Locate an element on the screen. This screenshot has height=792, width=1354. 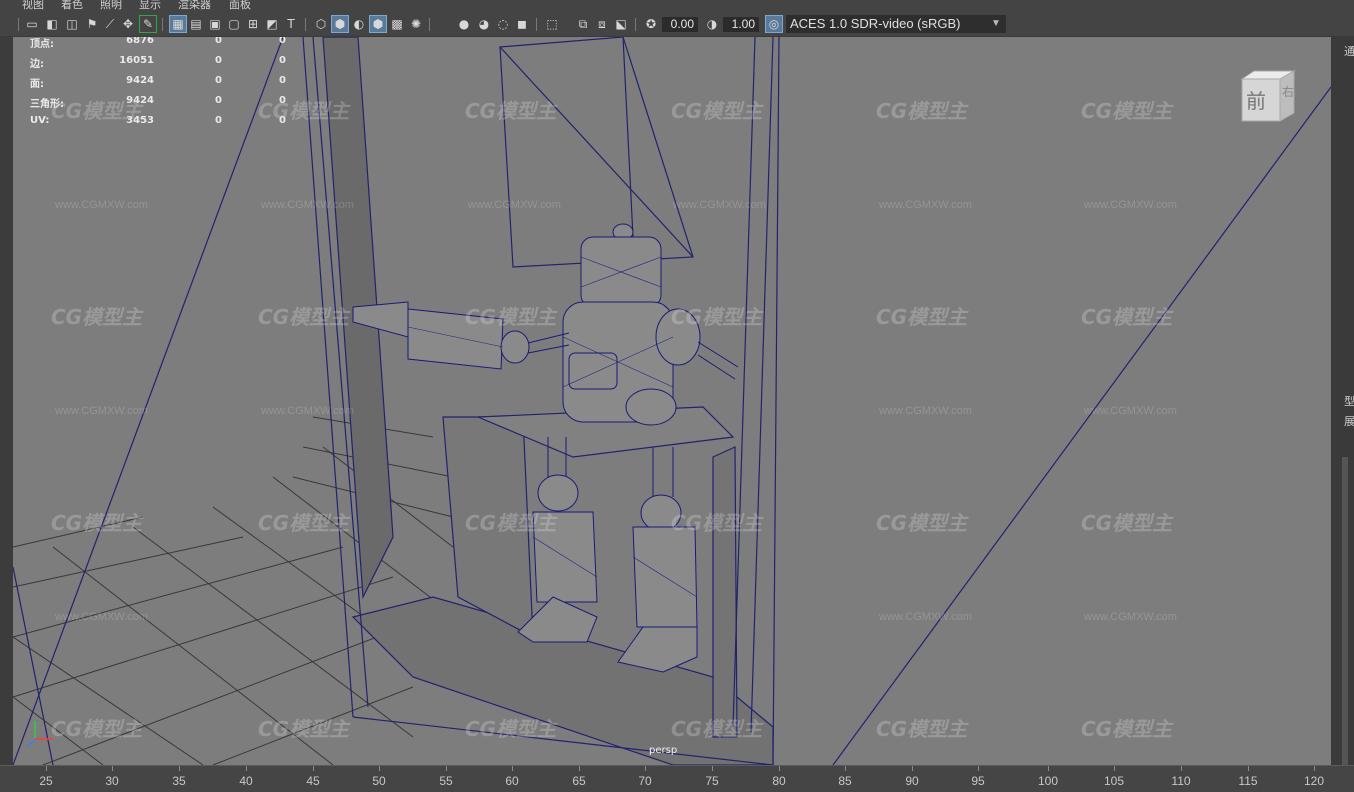
xray-icon: ⧉ is located at coordinates (583, 24).